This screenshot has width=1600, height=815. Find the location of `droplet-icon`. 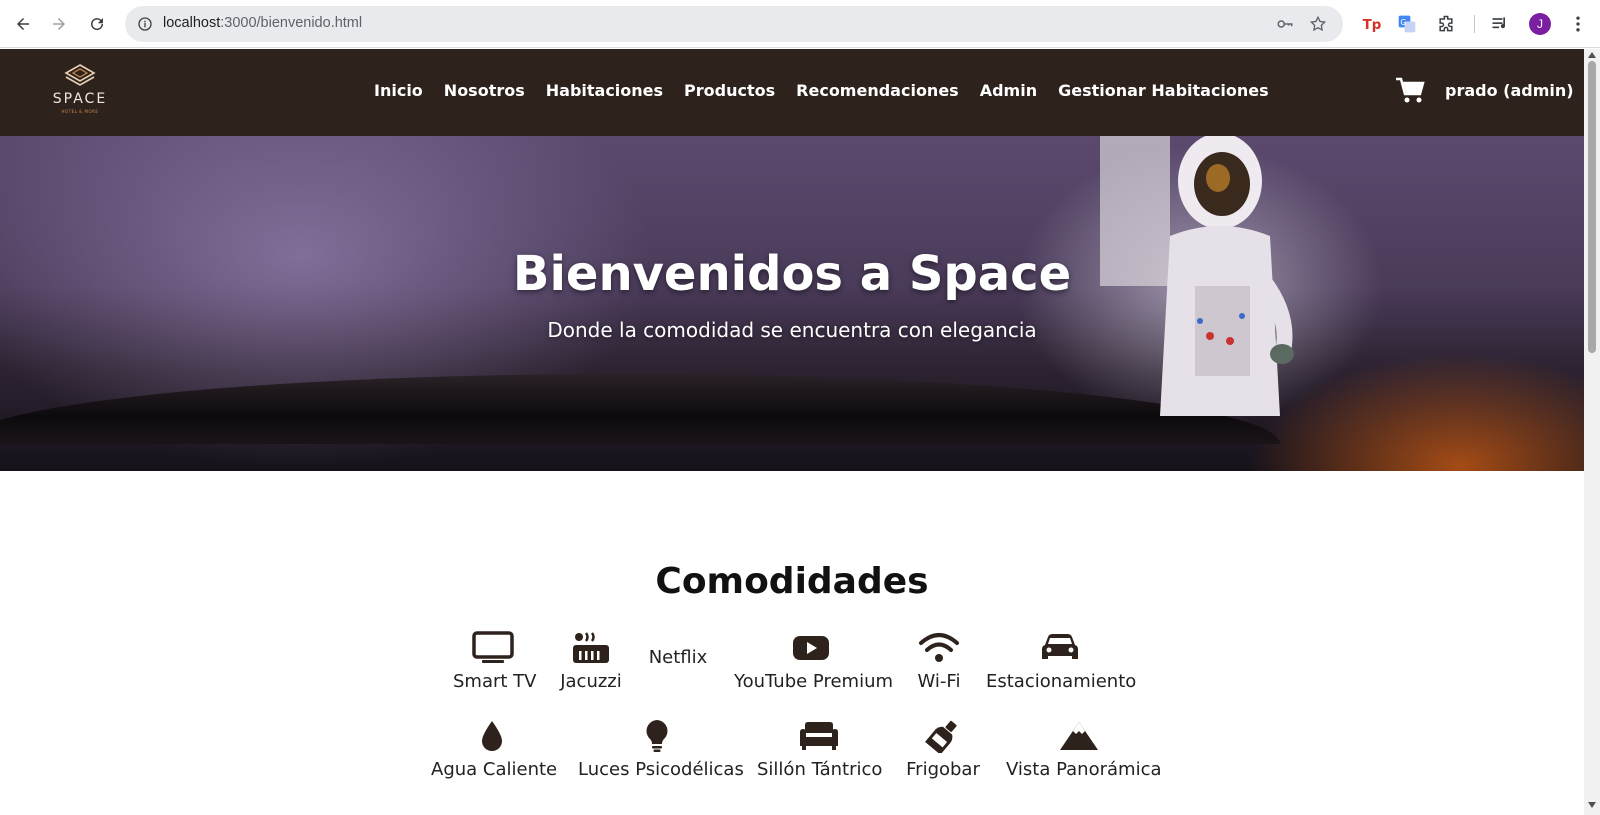

droplet-icon is located at coordinates (492, 736).